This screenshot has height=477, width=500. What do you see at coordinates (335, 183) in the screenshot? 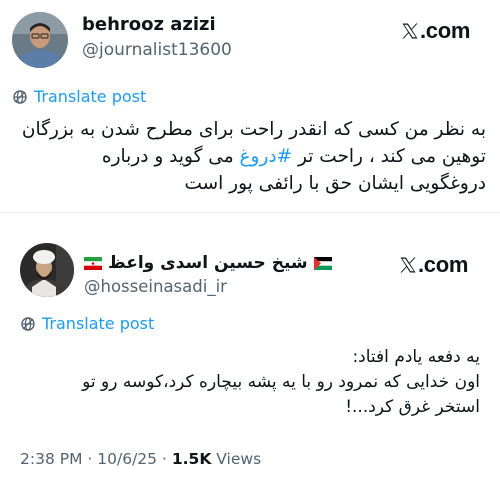
I see `tweet1-line3: دروغگویی ایشان حق با رائفی پور است` at bounding box center [335, 183].